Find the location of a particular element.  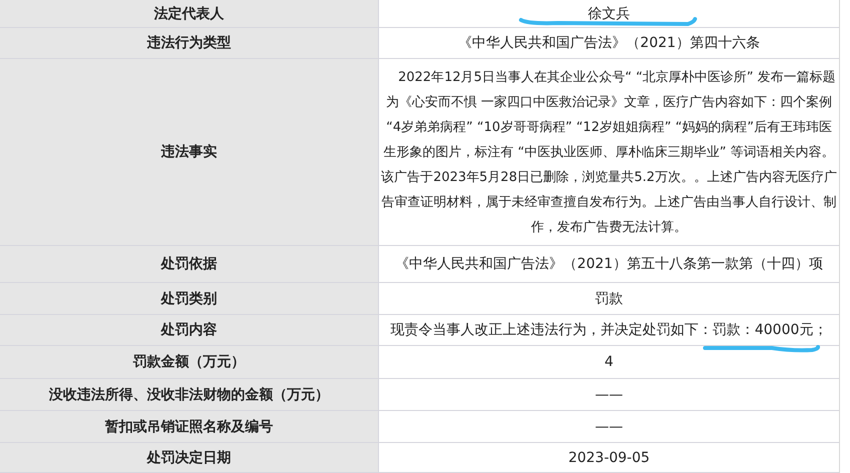

field-label: 暂扣或吊销证照名称及编号 is located at coordinates (189, 427).